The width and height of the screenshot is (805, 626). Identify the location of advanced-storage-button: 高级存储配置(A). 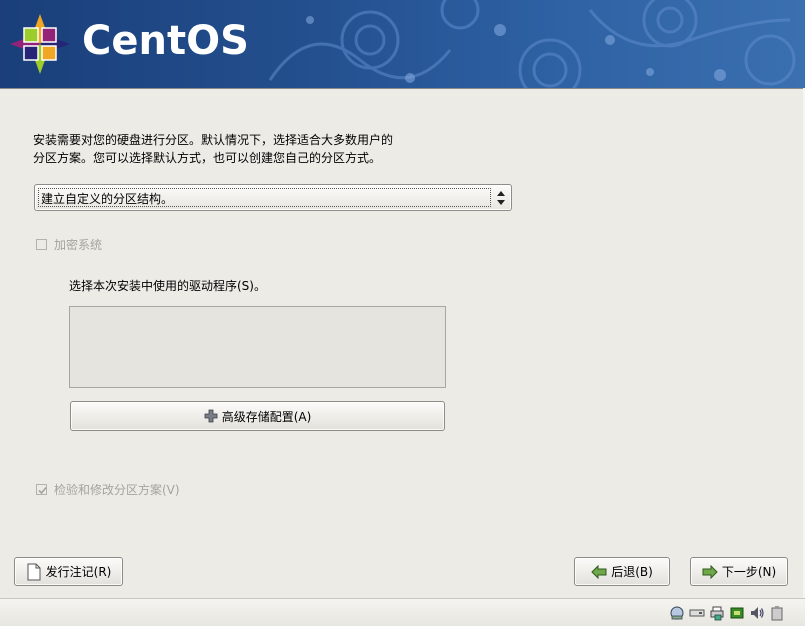
(257, 416).